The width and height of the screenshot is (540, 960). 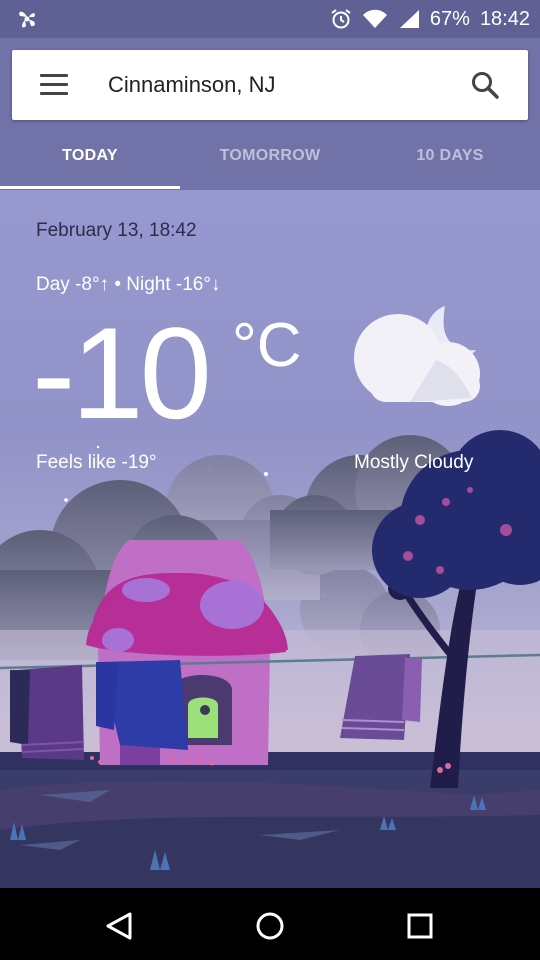 I want to click on search-bar: Cinnaminson, NJ, so click(x=270, y=85).